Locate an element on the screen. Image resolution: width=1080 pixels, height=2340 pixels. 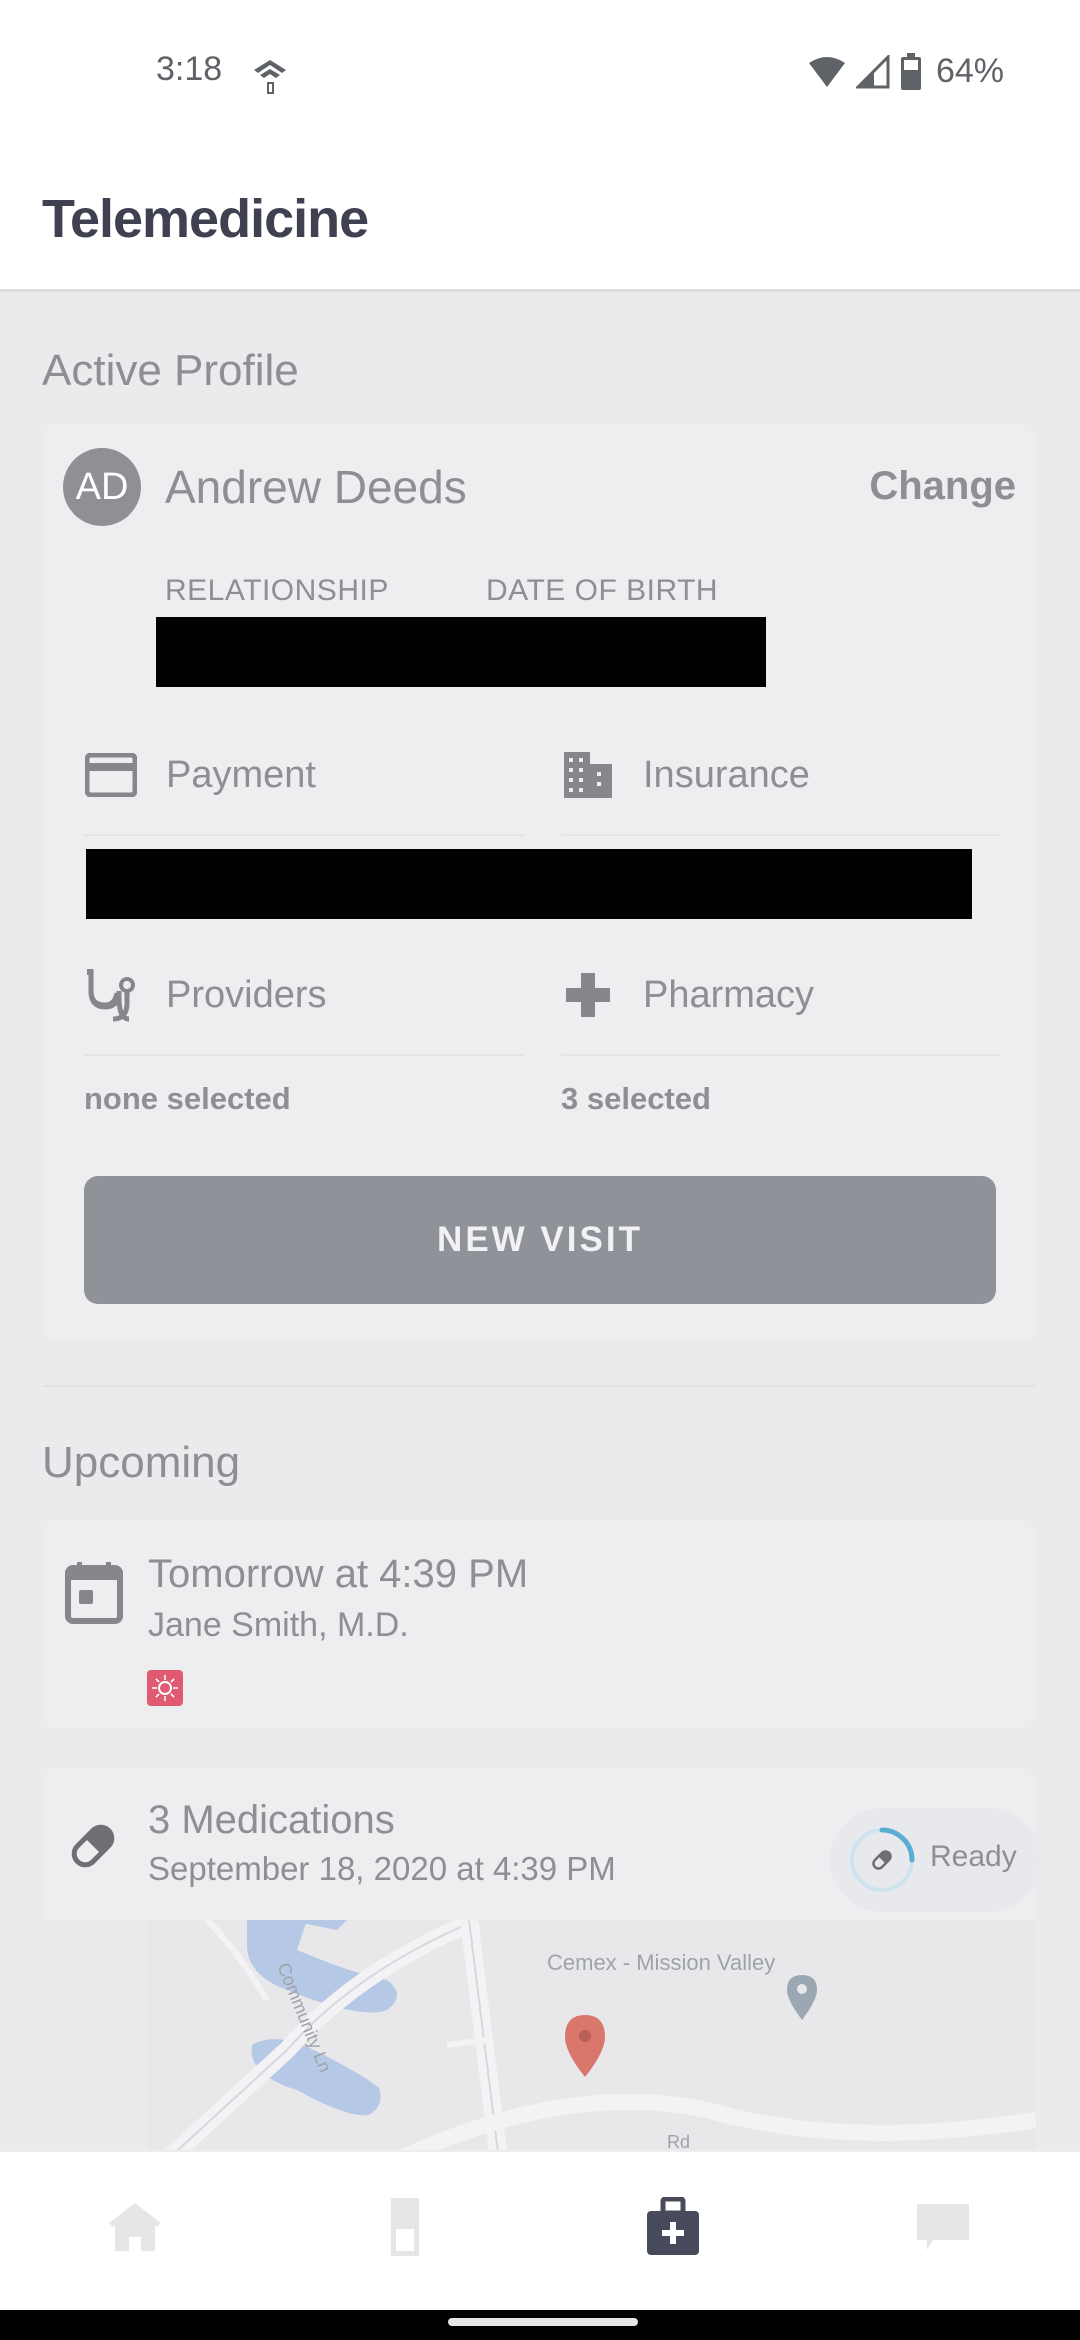
cell-signal-icon is located at coordinates (872, 71).